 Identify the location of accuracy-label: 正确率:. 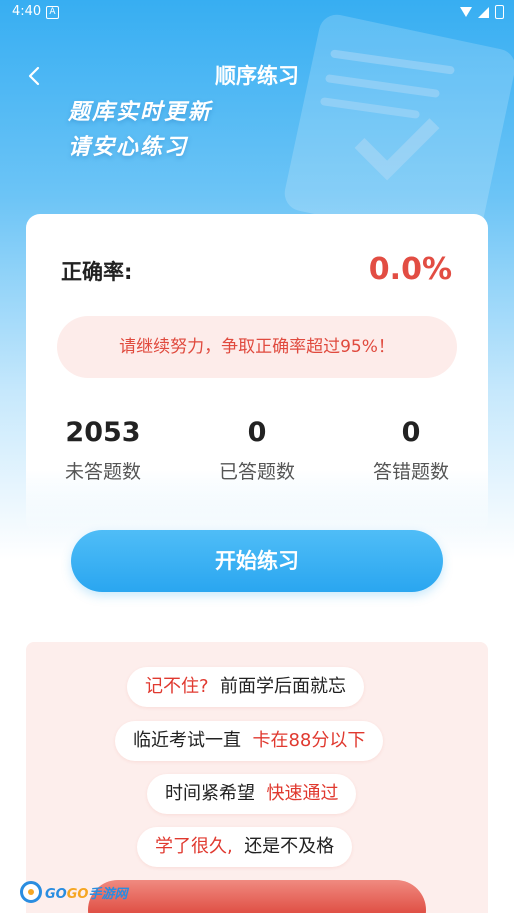
(97, 272).